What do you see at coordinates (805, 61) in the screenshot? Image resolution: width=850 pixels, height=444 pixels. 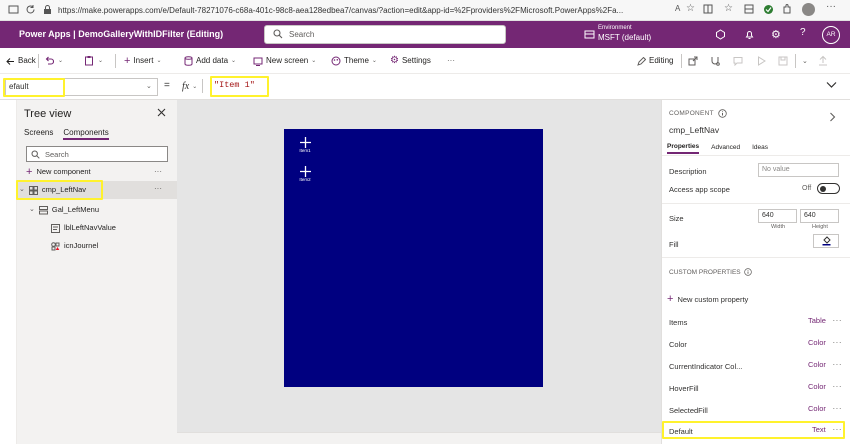 I see `save-options-chevron-icon: ⌄` at bounding box center [805, 61].